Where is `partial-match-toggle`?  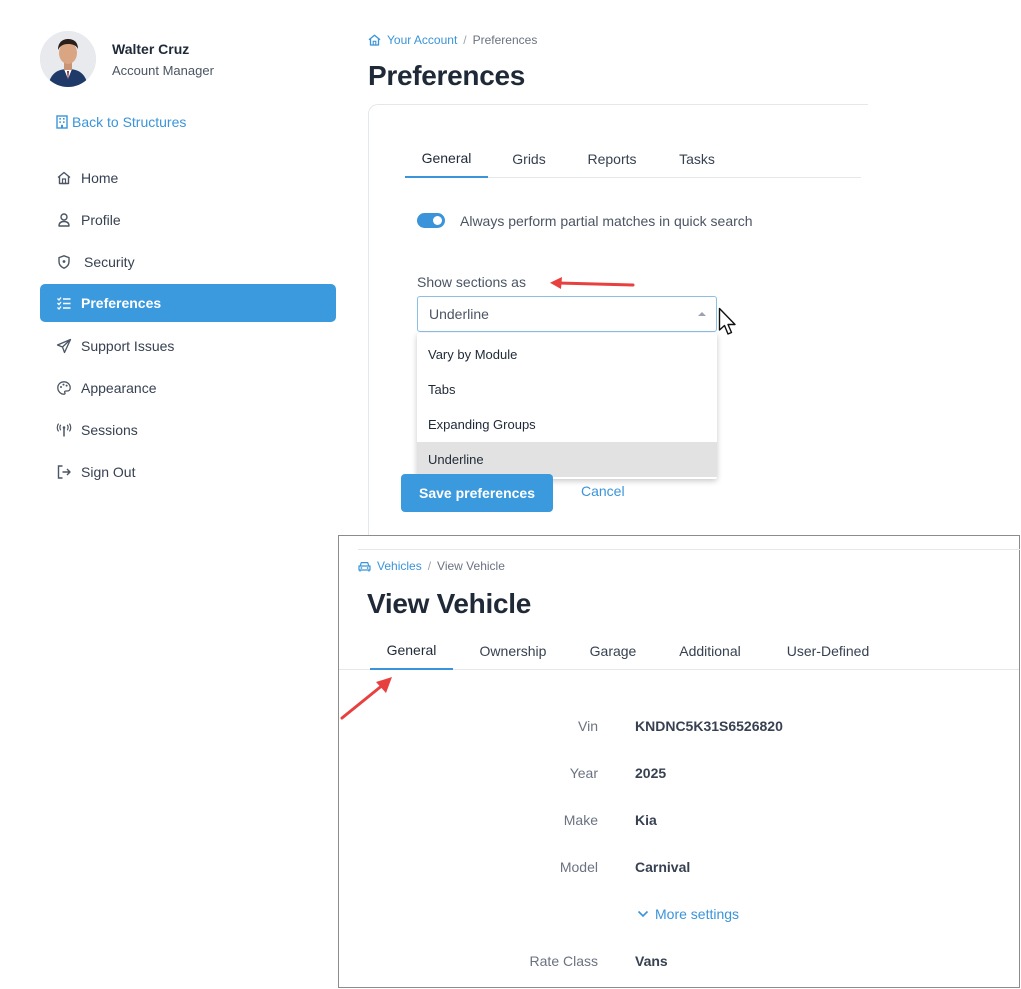
partial-match-toggle is located at coordinates (431, 220).